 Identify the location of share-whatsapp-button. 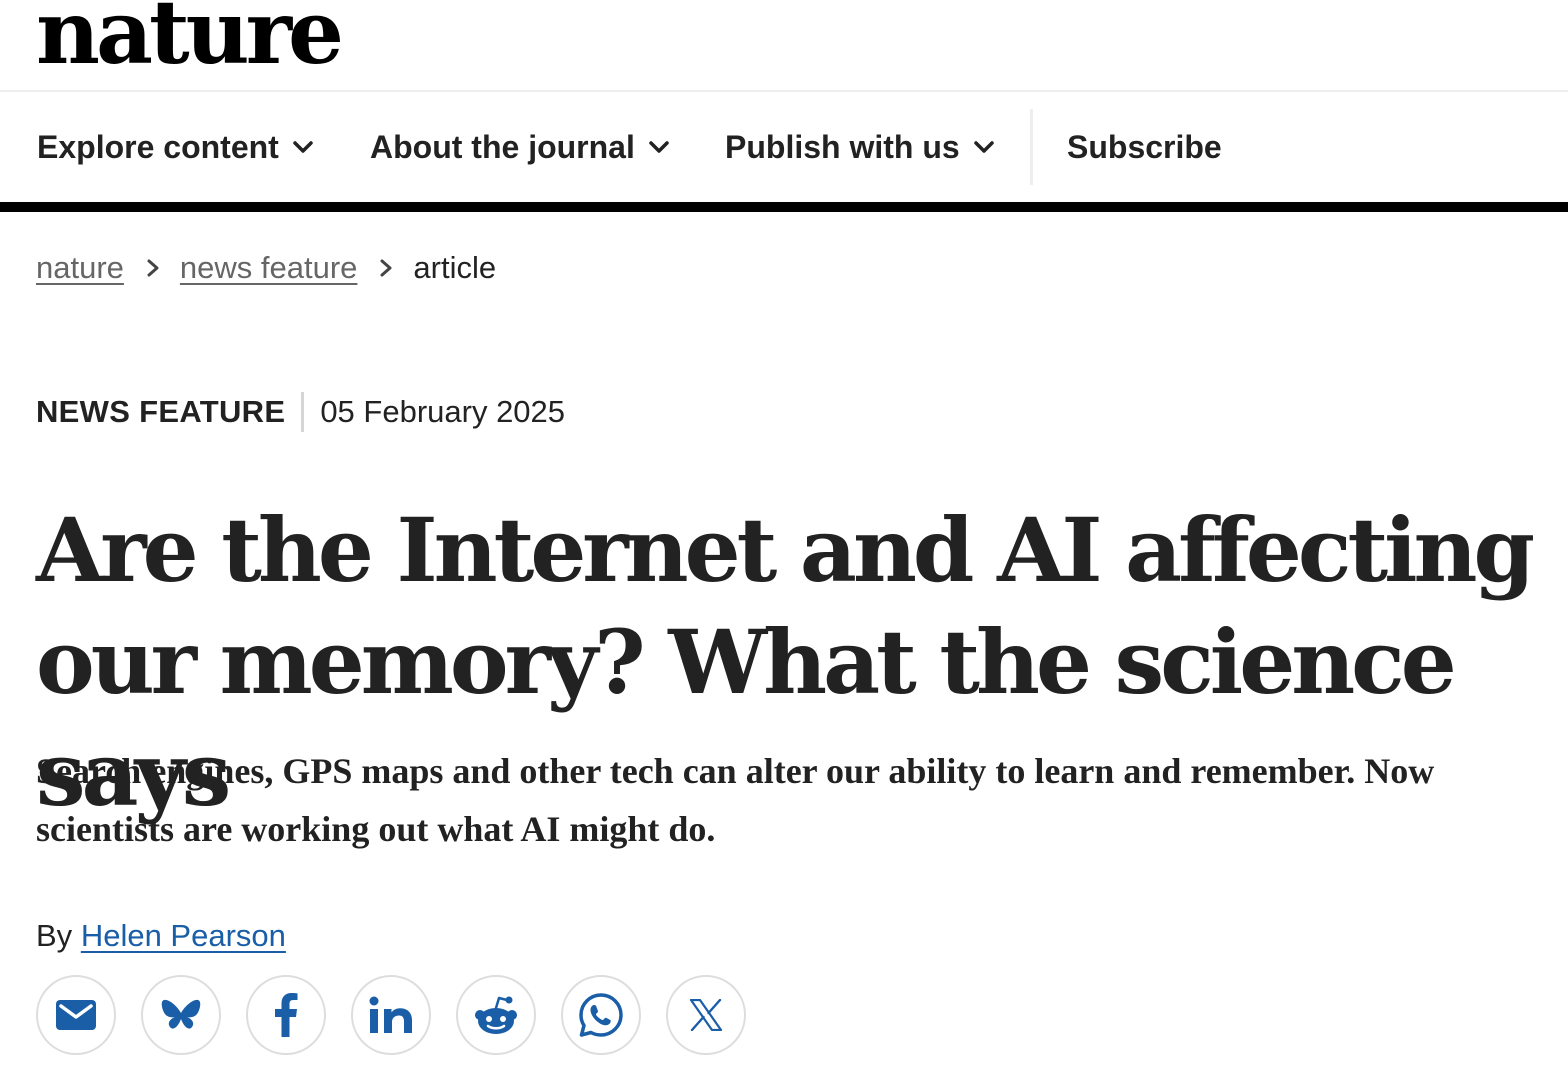
(601, 1015).